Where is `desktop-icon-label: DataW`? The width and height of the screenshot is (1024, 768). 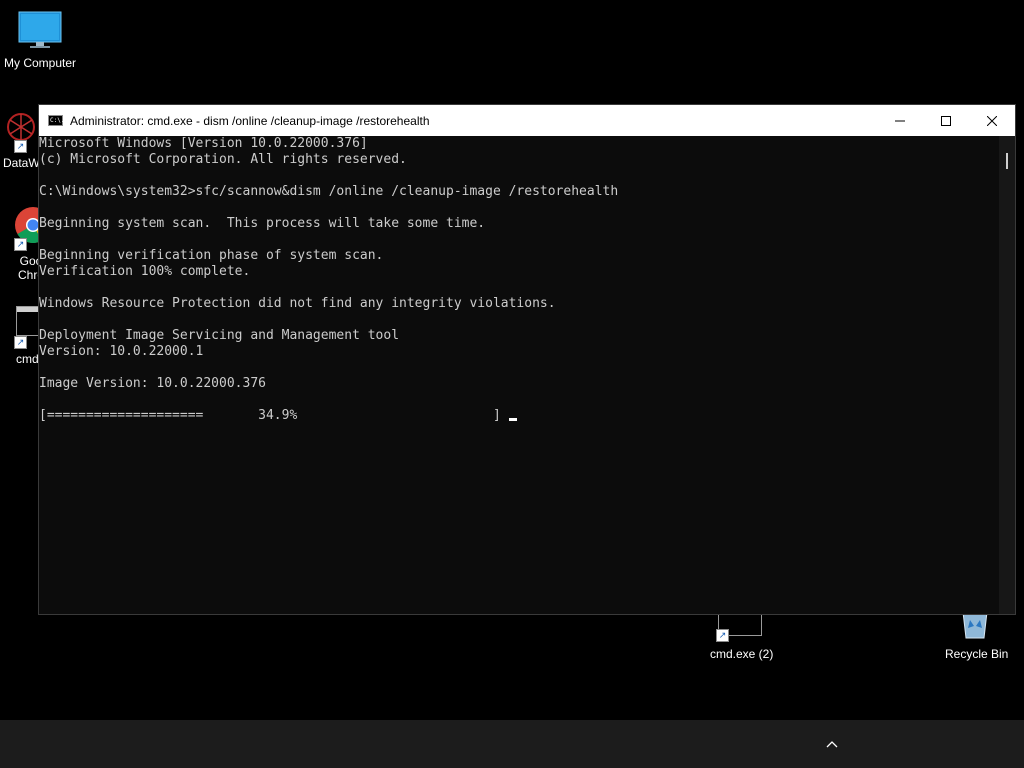 desktop-icon-label: DataW is located at coordinates (21, 163).